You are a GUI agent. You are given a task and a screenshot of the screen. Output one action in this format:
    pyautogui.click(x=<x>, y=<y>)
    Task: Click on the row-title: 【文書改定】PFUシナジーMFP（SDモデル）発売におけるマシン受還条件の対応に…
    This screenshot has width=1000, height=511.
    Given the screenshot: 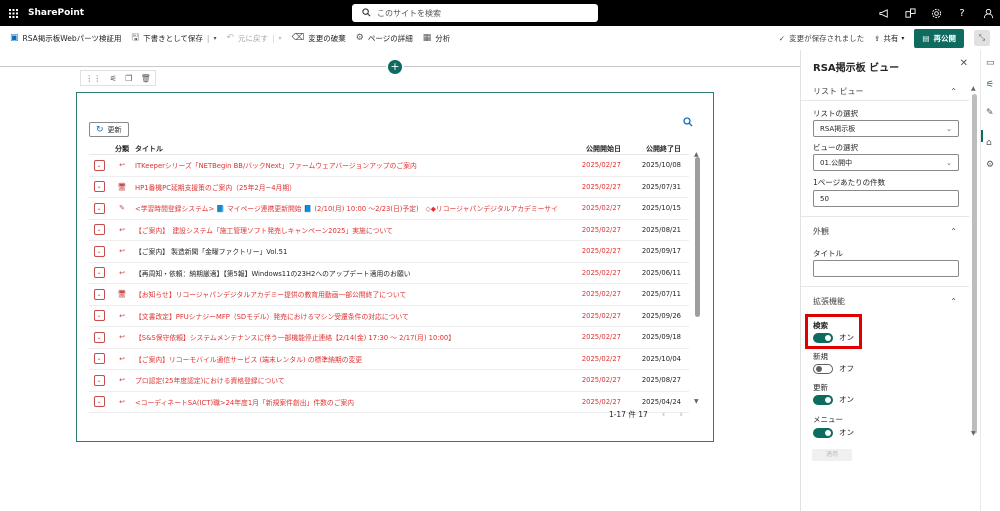 What is the action you would take?
    pyautogui.click(x=347, y=316)
    